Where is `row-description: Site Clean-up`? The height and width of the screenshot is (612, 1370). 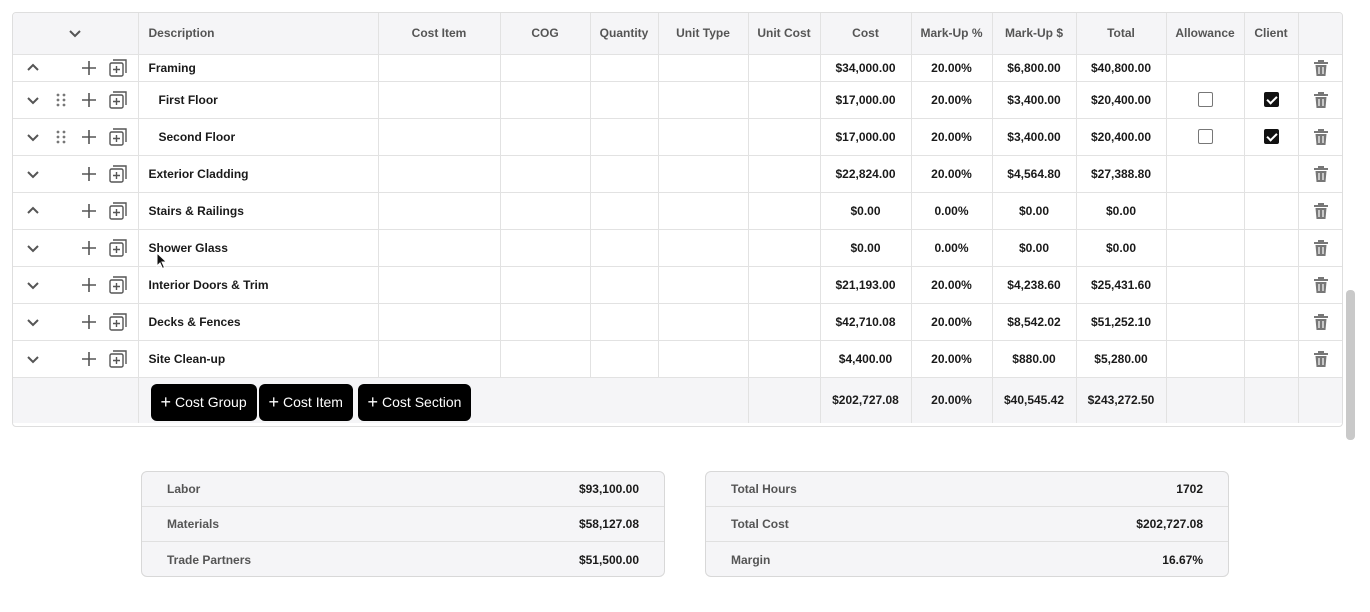 row-description: Site Clean-up is located at coordinates (258, 359).